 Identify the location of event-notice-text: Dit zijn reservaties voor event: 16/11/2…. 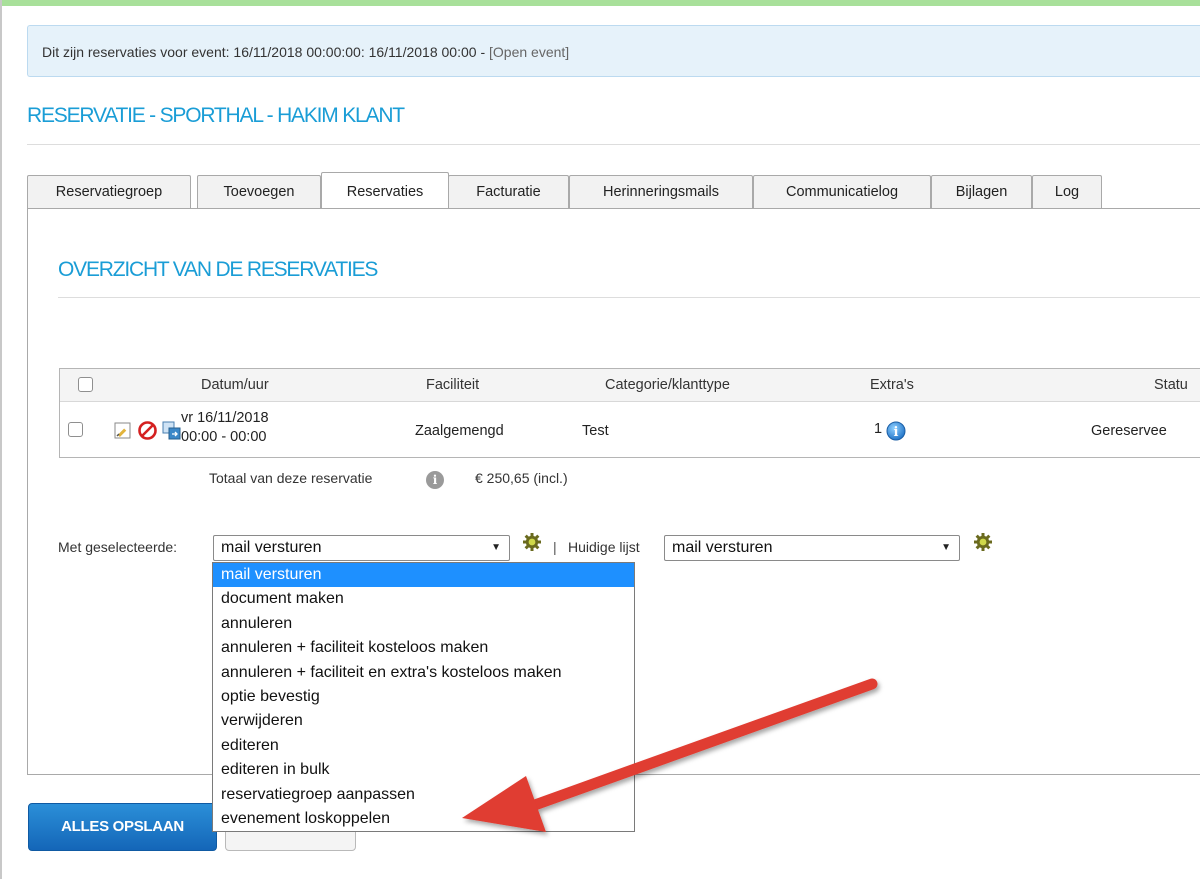
(265, 52).